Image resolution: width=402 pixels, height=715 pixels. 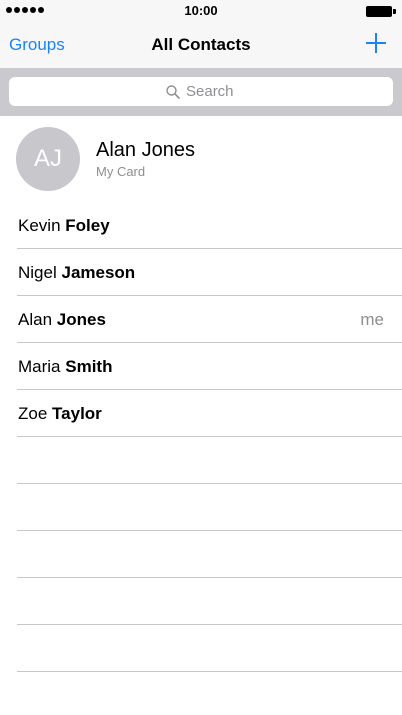 I want to click on my-card: AJ Alan Jones My Card, so click(x=201, y=159).